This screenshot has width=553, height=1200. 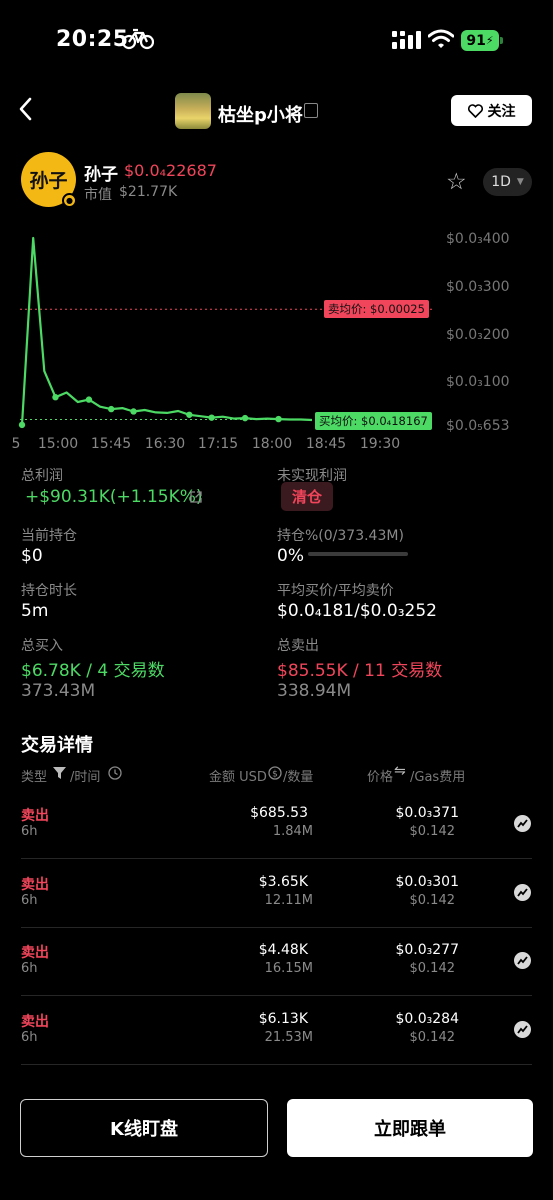 What do you see at coordinates (35, 611) in the screenshot?
I see `duration-value: 5m` at bounding box center [35, 611].